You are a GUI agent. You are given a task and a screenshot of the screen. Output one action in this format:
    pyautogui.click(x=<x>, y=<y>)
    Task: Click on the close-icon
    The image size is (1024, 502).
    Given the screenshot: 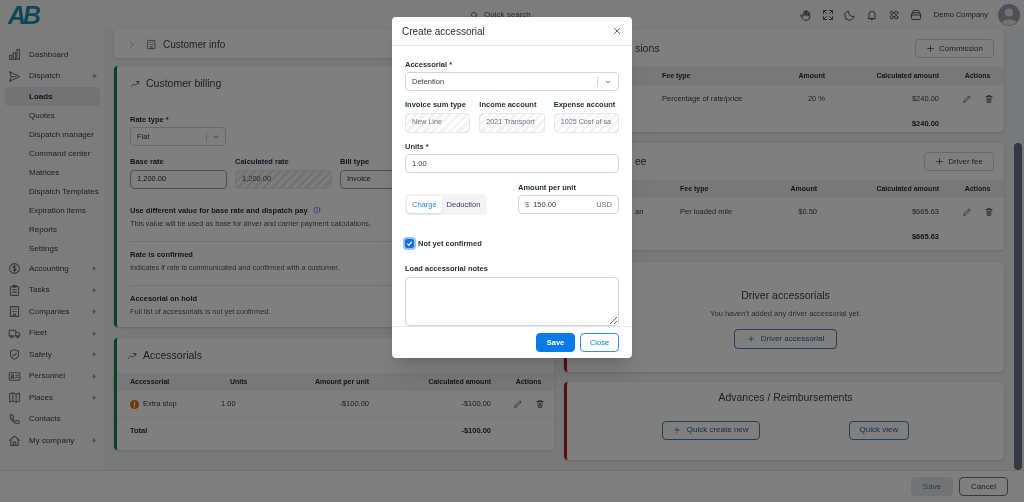 What is the action you would take?
    pyautogui.click(x=617, y=31)
    